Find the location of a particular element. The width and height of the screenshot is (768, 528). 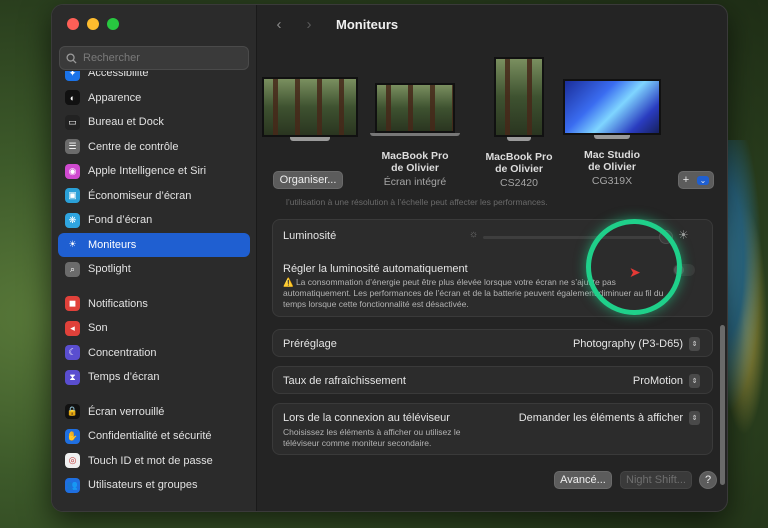

sidebar-item: ☾ Concentration is located at coordinates (154, 353).